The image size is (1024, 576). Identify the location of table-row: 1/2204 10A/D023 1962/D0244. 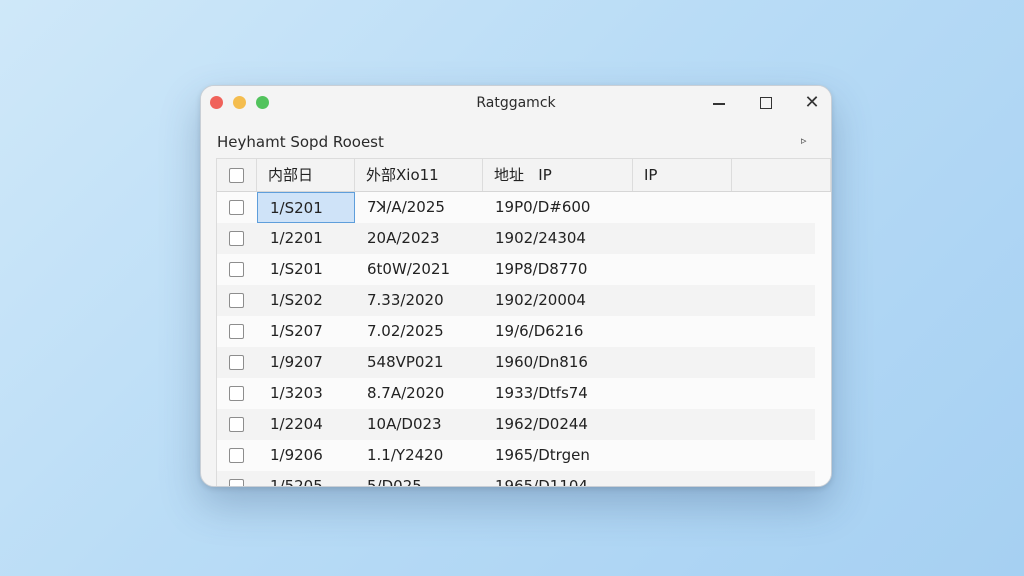
(516, 424).